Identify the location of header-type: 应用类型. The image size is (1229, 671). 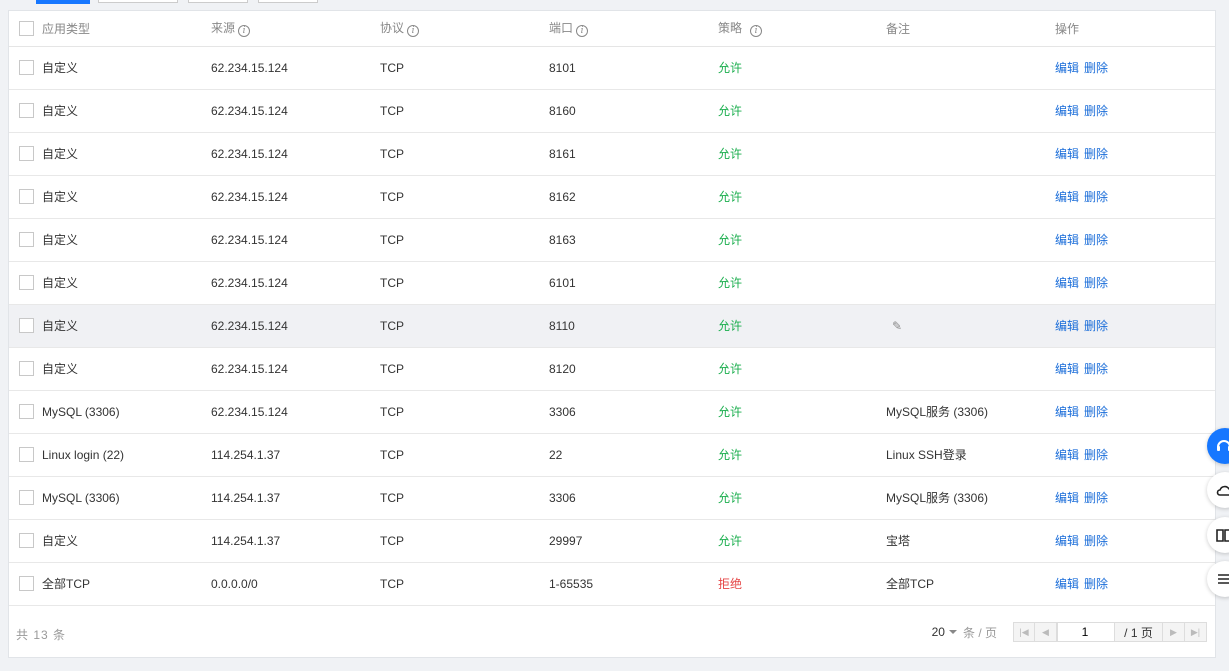
(126, 28).